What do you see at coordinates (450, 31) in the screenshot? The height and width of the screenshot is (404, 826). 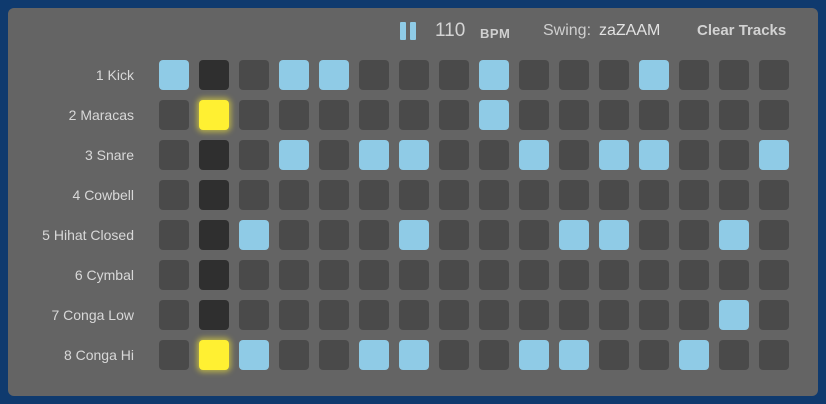 I see `bpm-value: 110` at bounding box center [450, 31].